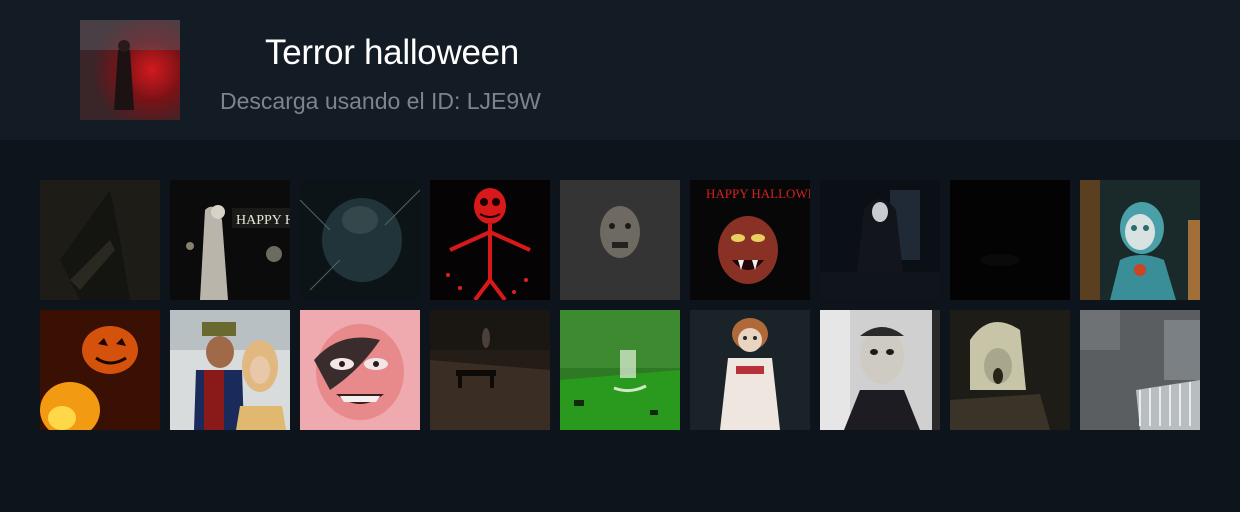 This screenshot has width=1240, height=512. Describe the element at coordinates (230, 370) in the screenshot. I see `sticker-freddy-and-girl` at that location.